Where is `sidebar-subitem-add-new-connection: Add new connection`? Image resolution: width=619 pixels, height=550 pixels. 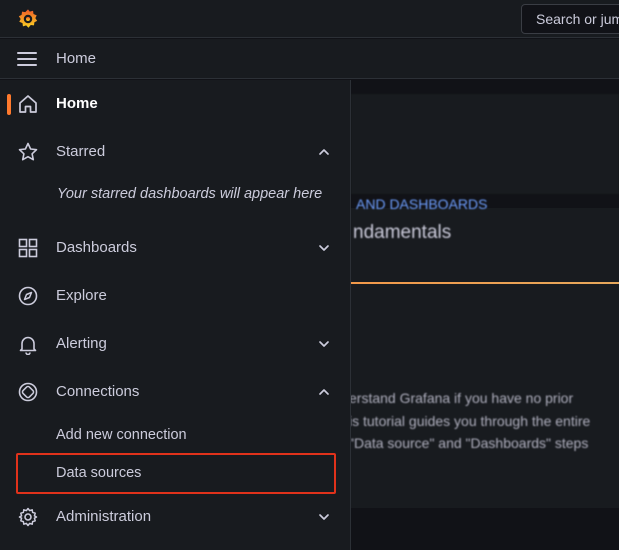 sidebar-subitem-add-new-connection: Add new connection is located at coordinates (121, 435).